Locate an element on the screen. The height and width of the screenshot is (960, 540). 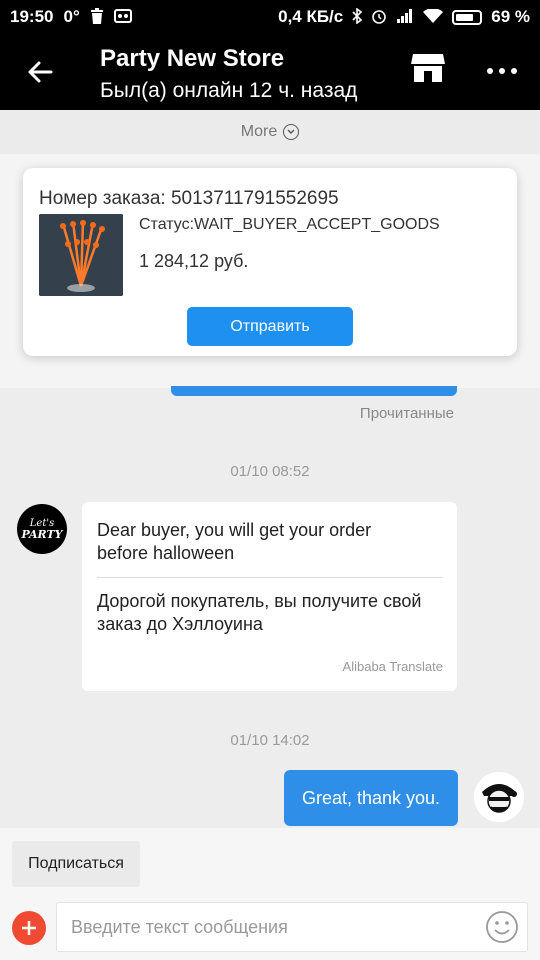
signal-icon is located at coordinates (405, 17).